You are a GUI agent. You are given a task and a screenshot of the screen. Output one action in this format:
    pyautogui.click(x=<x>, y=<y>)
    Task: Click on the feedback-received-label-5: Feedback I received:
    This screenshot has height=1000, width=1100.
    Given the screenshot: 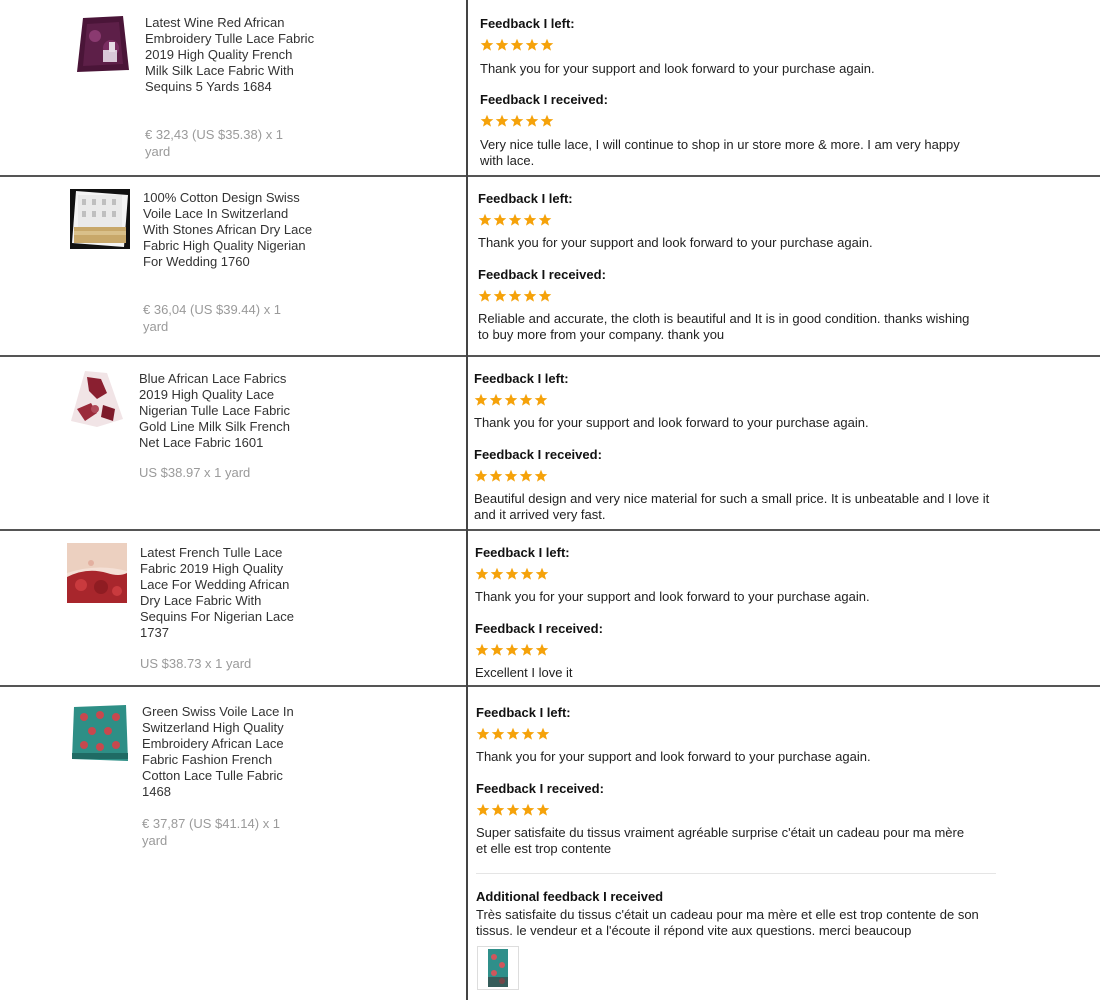 What is the action you would take?
    pyautogui.click(x=540, y=788)
    